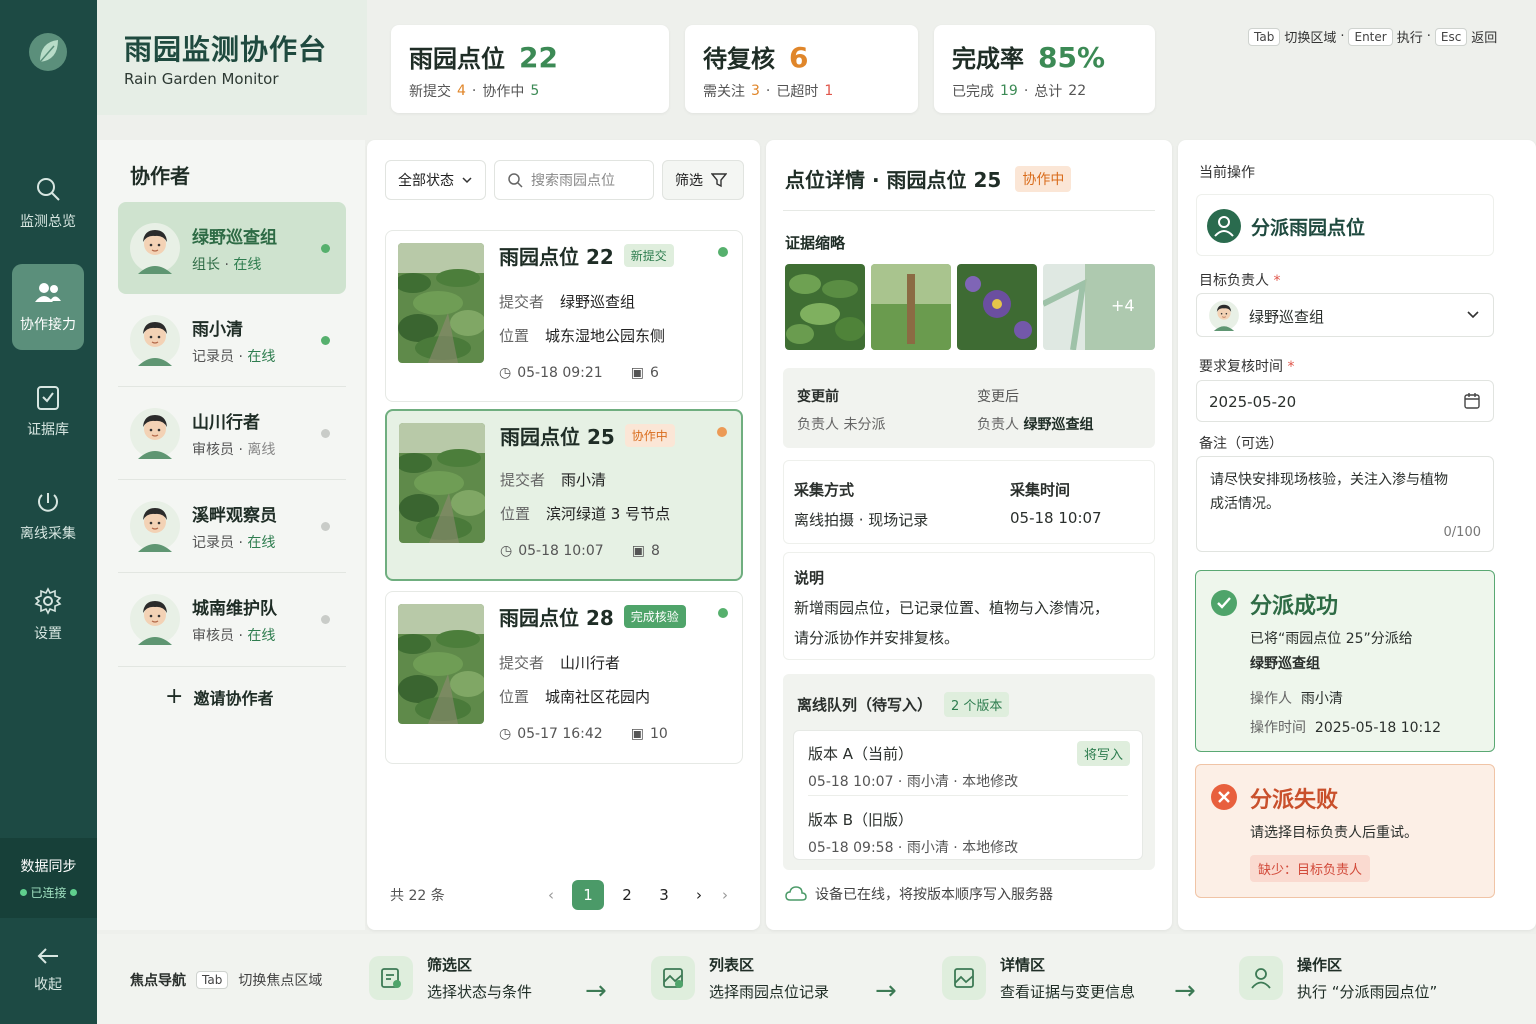 The height and width of the screenshot is (1024, 1536). Describe the element at coordinates (556, 257) in the screenshot. I see `point-title: 雨园点位 22` at that location.